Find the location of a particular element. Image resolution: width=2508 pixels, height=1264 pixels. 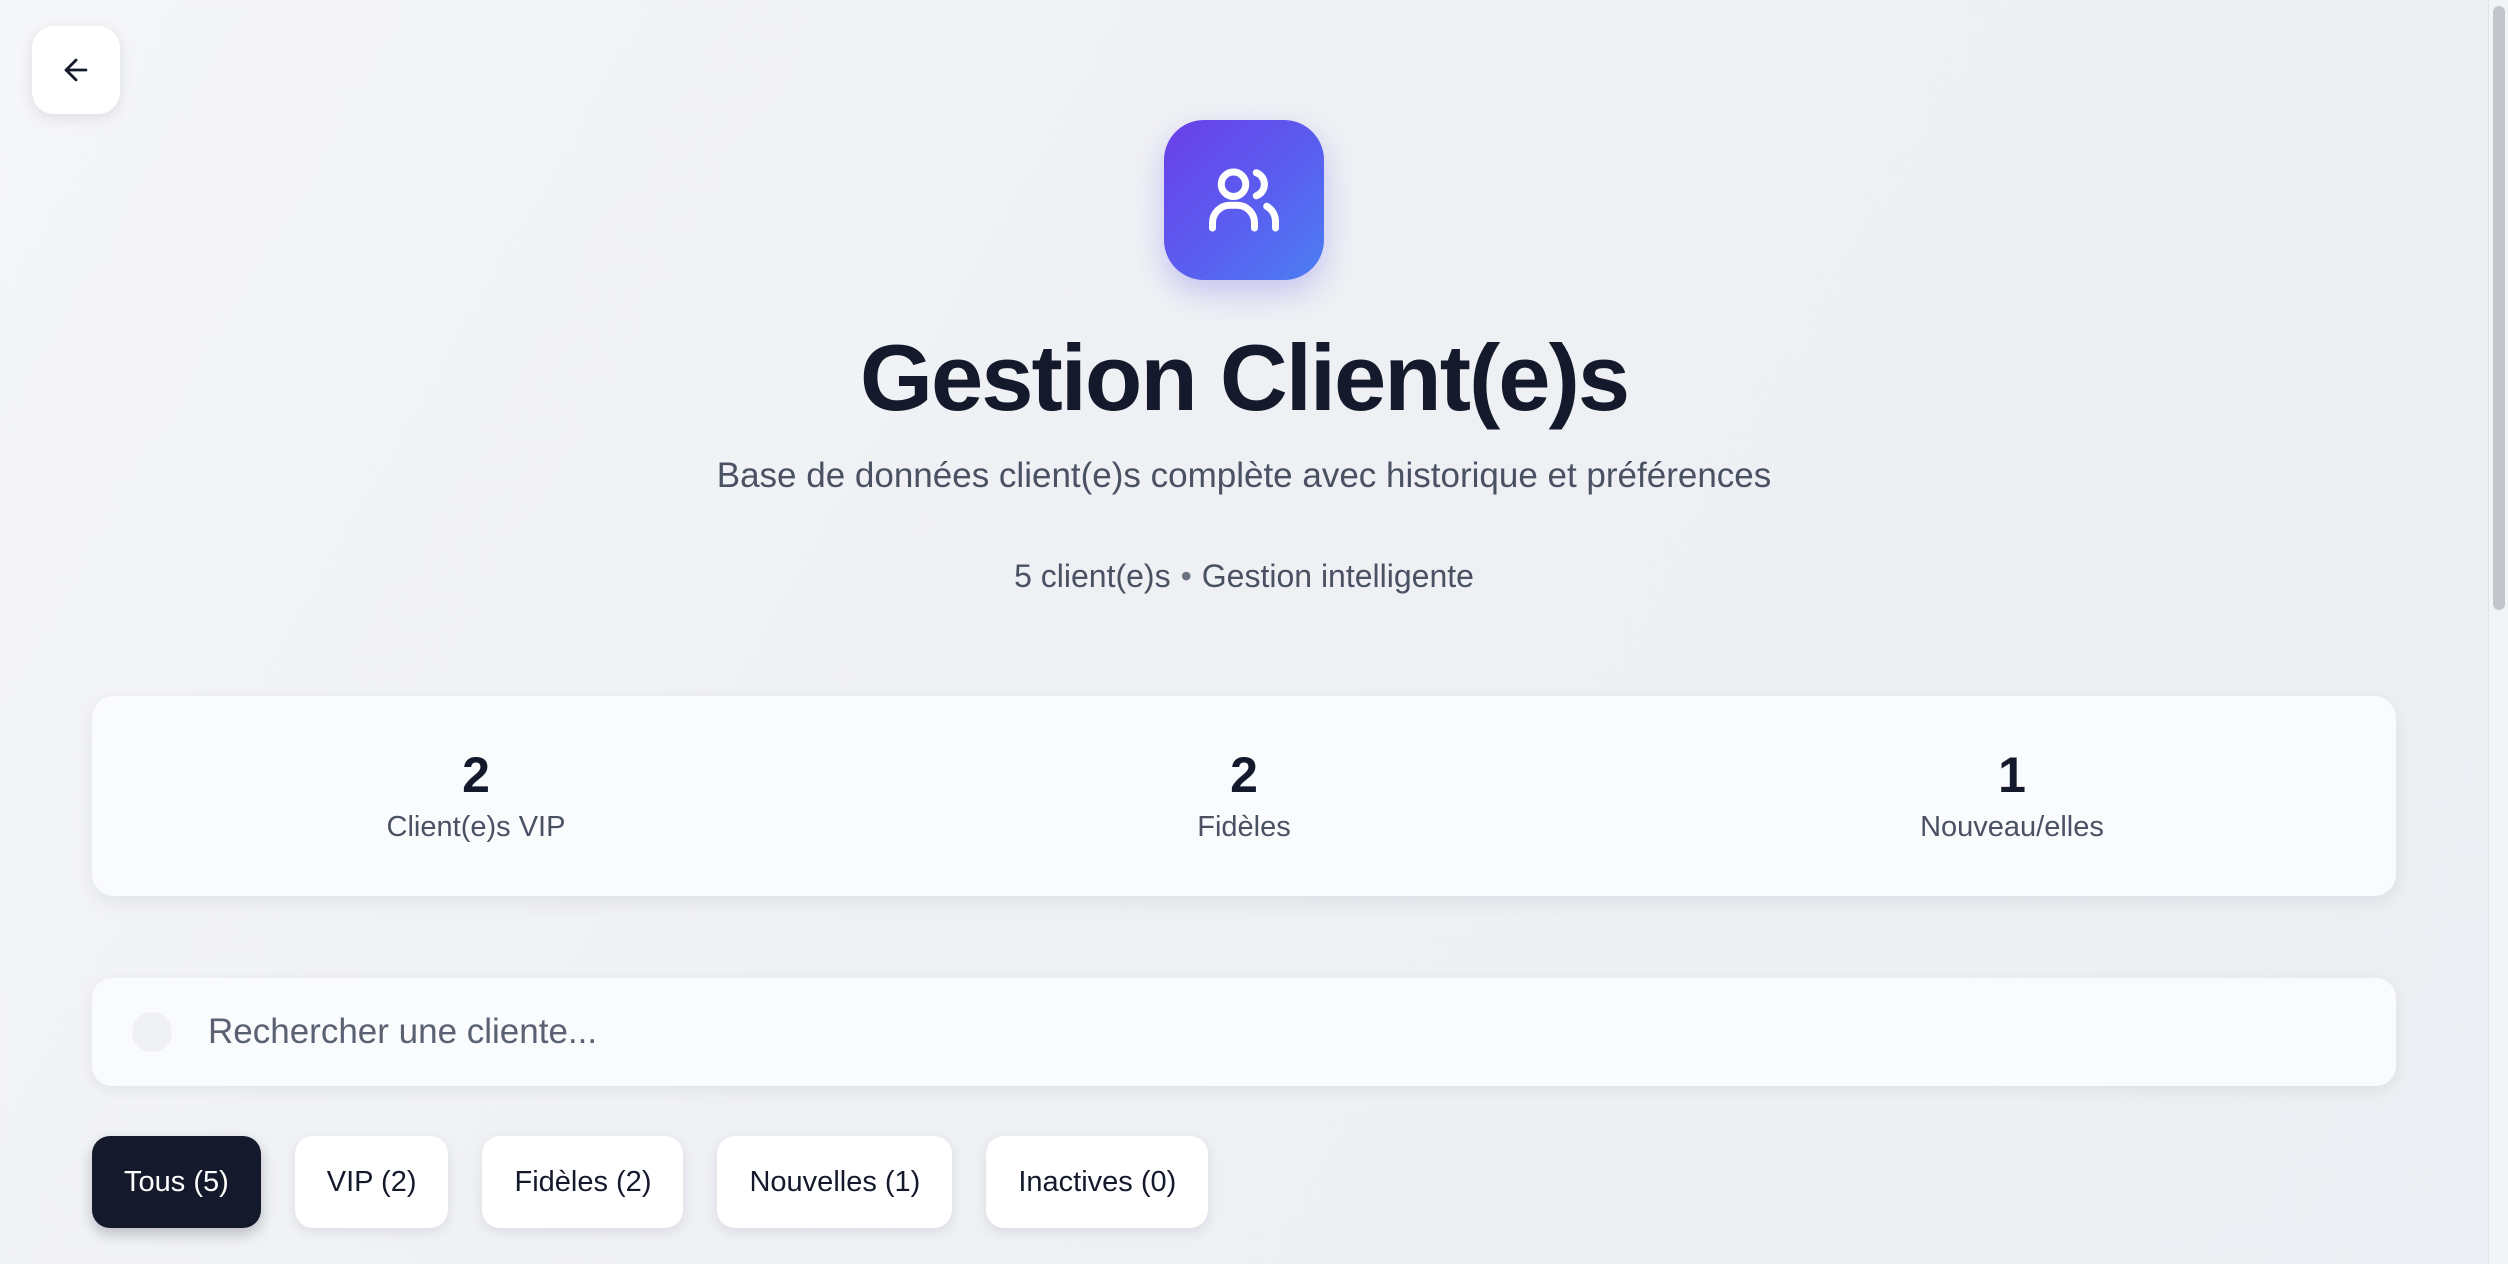

stat-new: 1 Nouveau/elles is located at coordinates (2012, 796).